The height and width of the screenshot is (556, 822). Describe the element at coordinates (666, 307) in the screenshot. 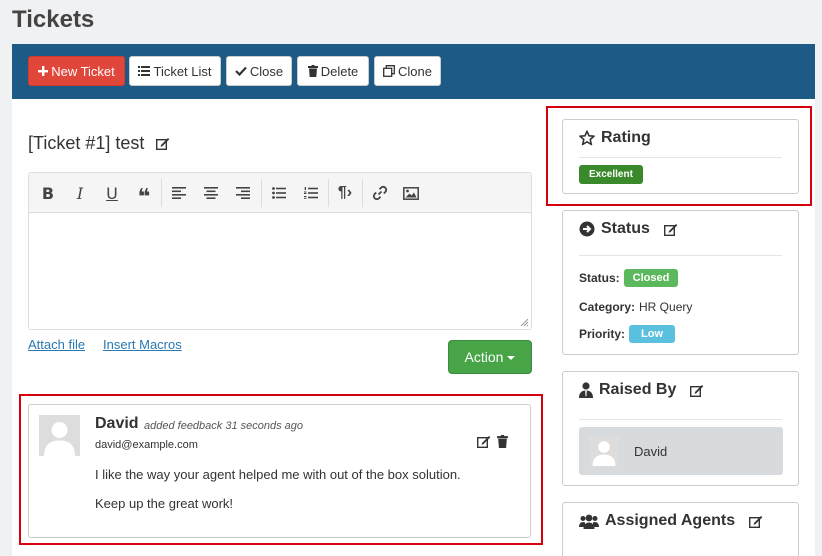

I see `category-value: HR Query` at that location.